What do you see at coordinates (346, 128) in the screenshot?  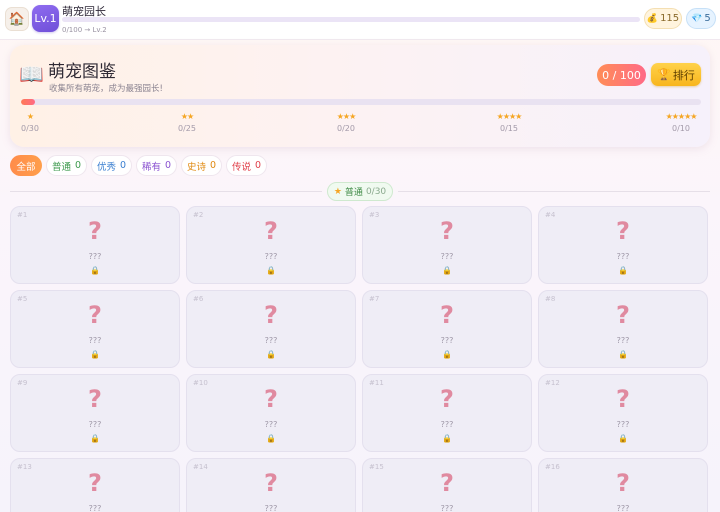 I see `tier-count: 0/20` at bounding box center [346, 128].